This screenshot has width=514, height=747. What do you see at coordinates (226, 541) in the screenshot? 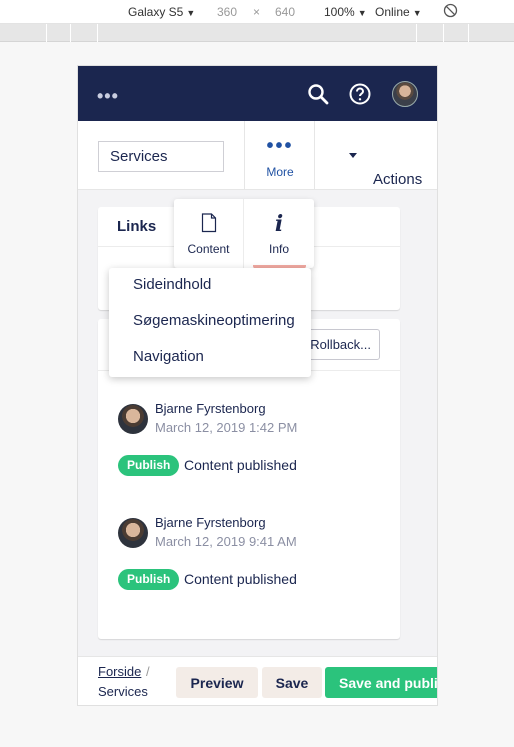
I see `entry-date: March 12, 2019 9:41 AM` at bounding box center [226, 541].